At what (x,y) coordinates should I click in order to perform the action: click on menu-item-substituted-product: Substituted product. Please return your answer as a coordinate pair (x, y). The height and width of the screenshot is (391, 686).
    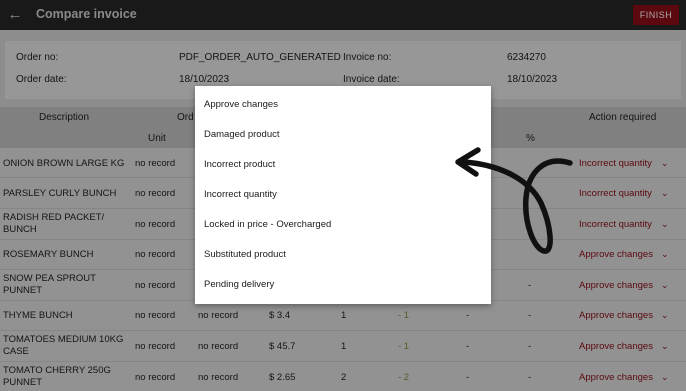
    Looking at the image, I should click on (343, 255).